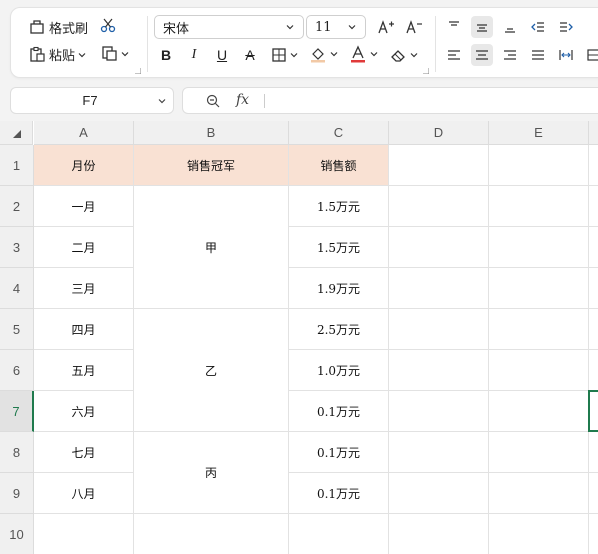 Image resolution: width=598 pixels, height=554 pixels. Describe the element at coordinates (84, 452) in the screenshot. I see `month-cell: 七月` at that location.